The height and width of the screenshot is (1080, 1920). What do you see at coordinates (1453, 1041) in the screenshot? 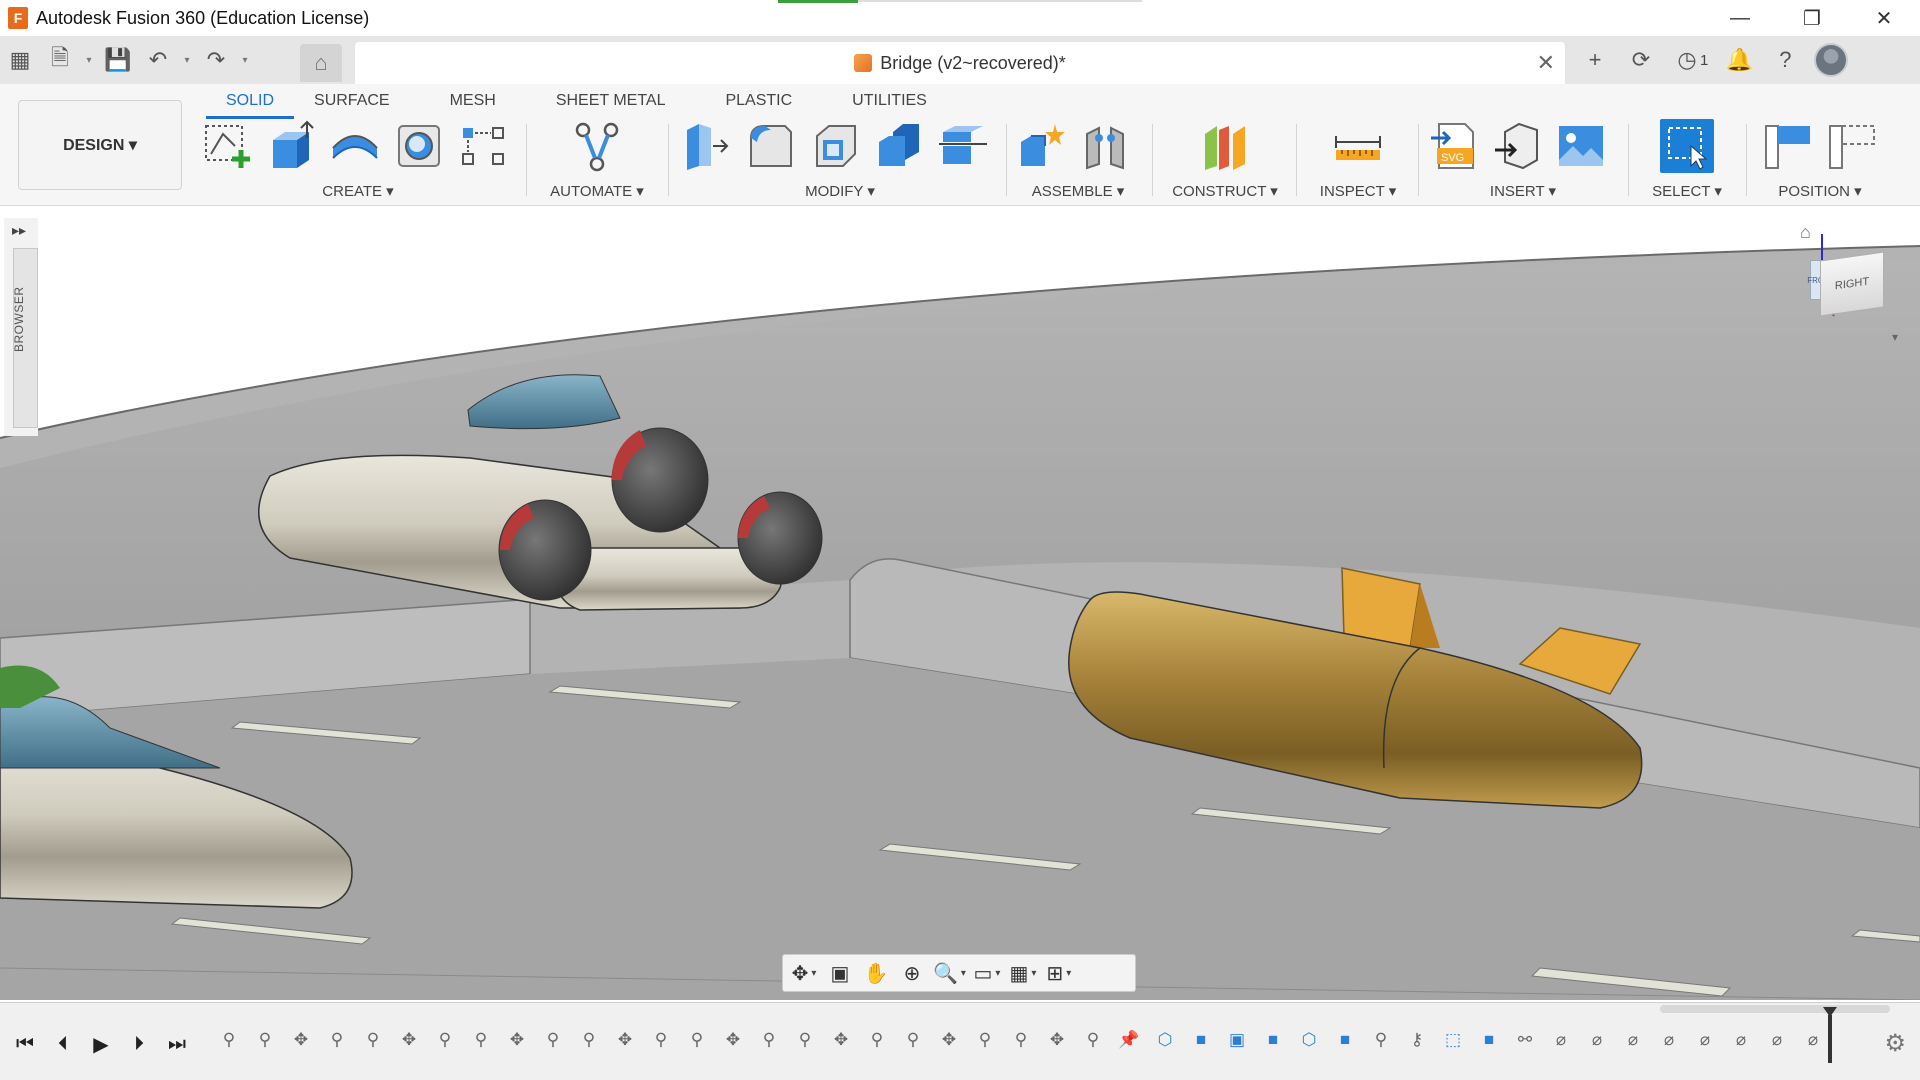
I see `timeline-feature-feat-icon: ⬚` at bounding box center [1453, 1041].